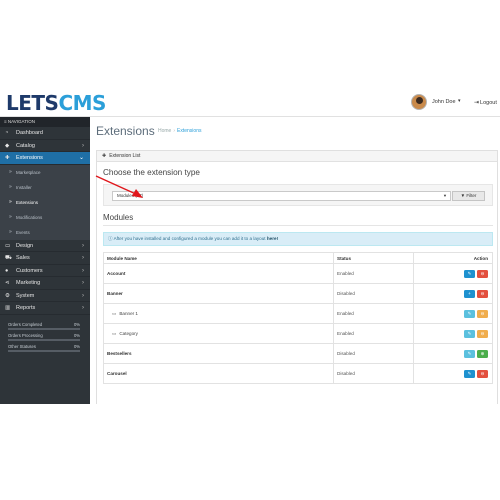 The width and height of the screenshot is (500, 500). Describe the element at coordinates (45, 283) in the screenshot. I see `sidebar-item-marketing: ⋖ Marketing ›` at that location.